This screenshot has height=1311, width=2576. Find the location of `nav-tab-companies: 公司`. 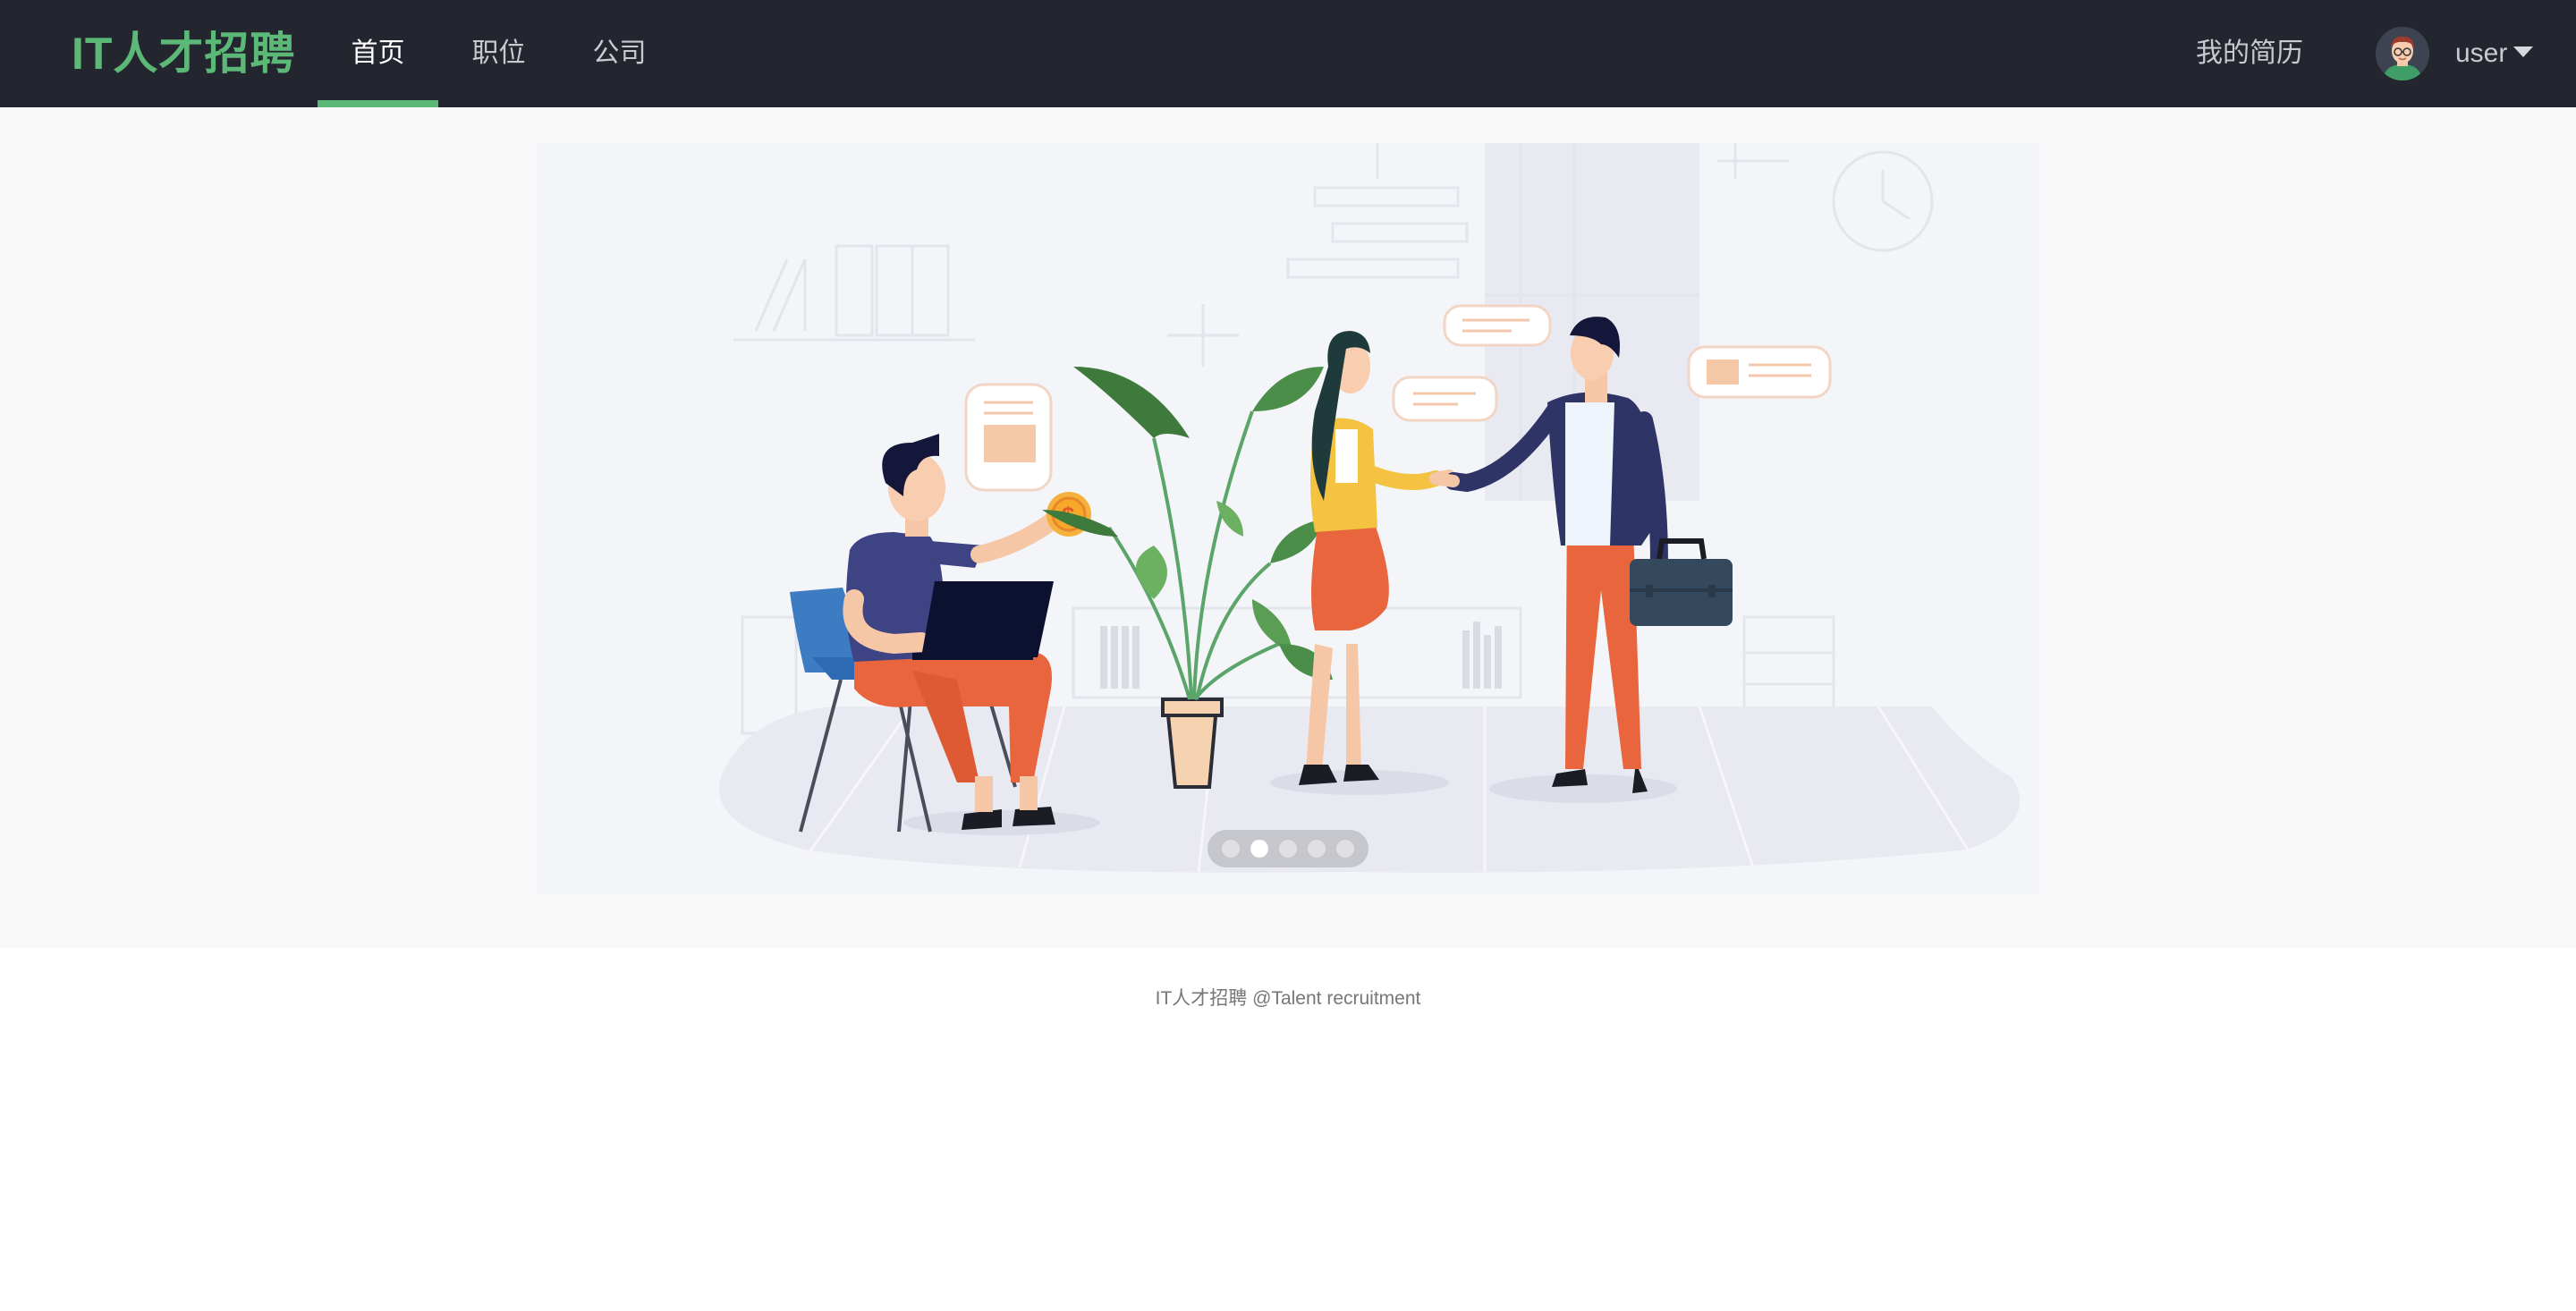

nav-tab-companies: 公司 is located at coordinates (619, 53).